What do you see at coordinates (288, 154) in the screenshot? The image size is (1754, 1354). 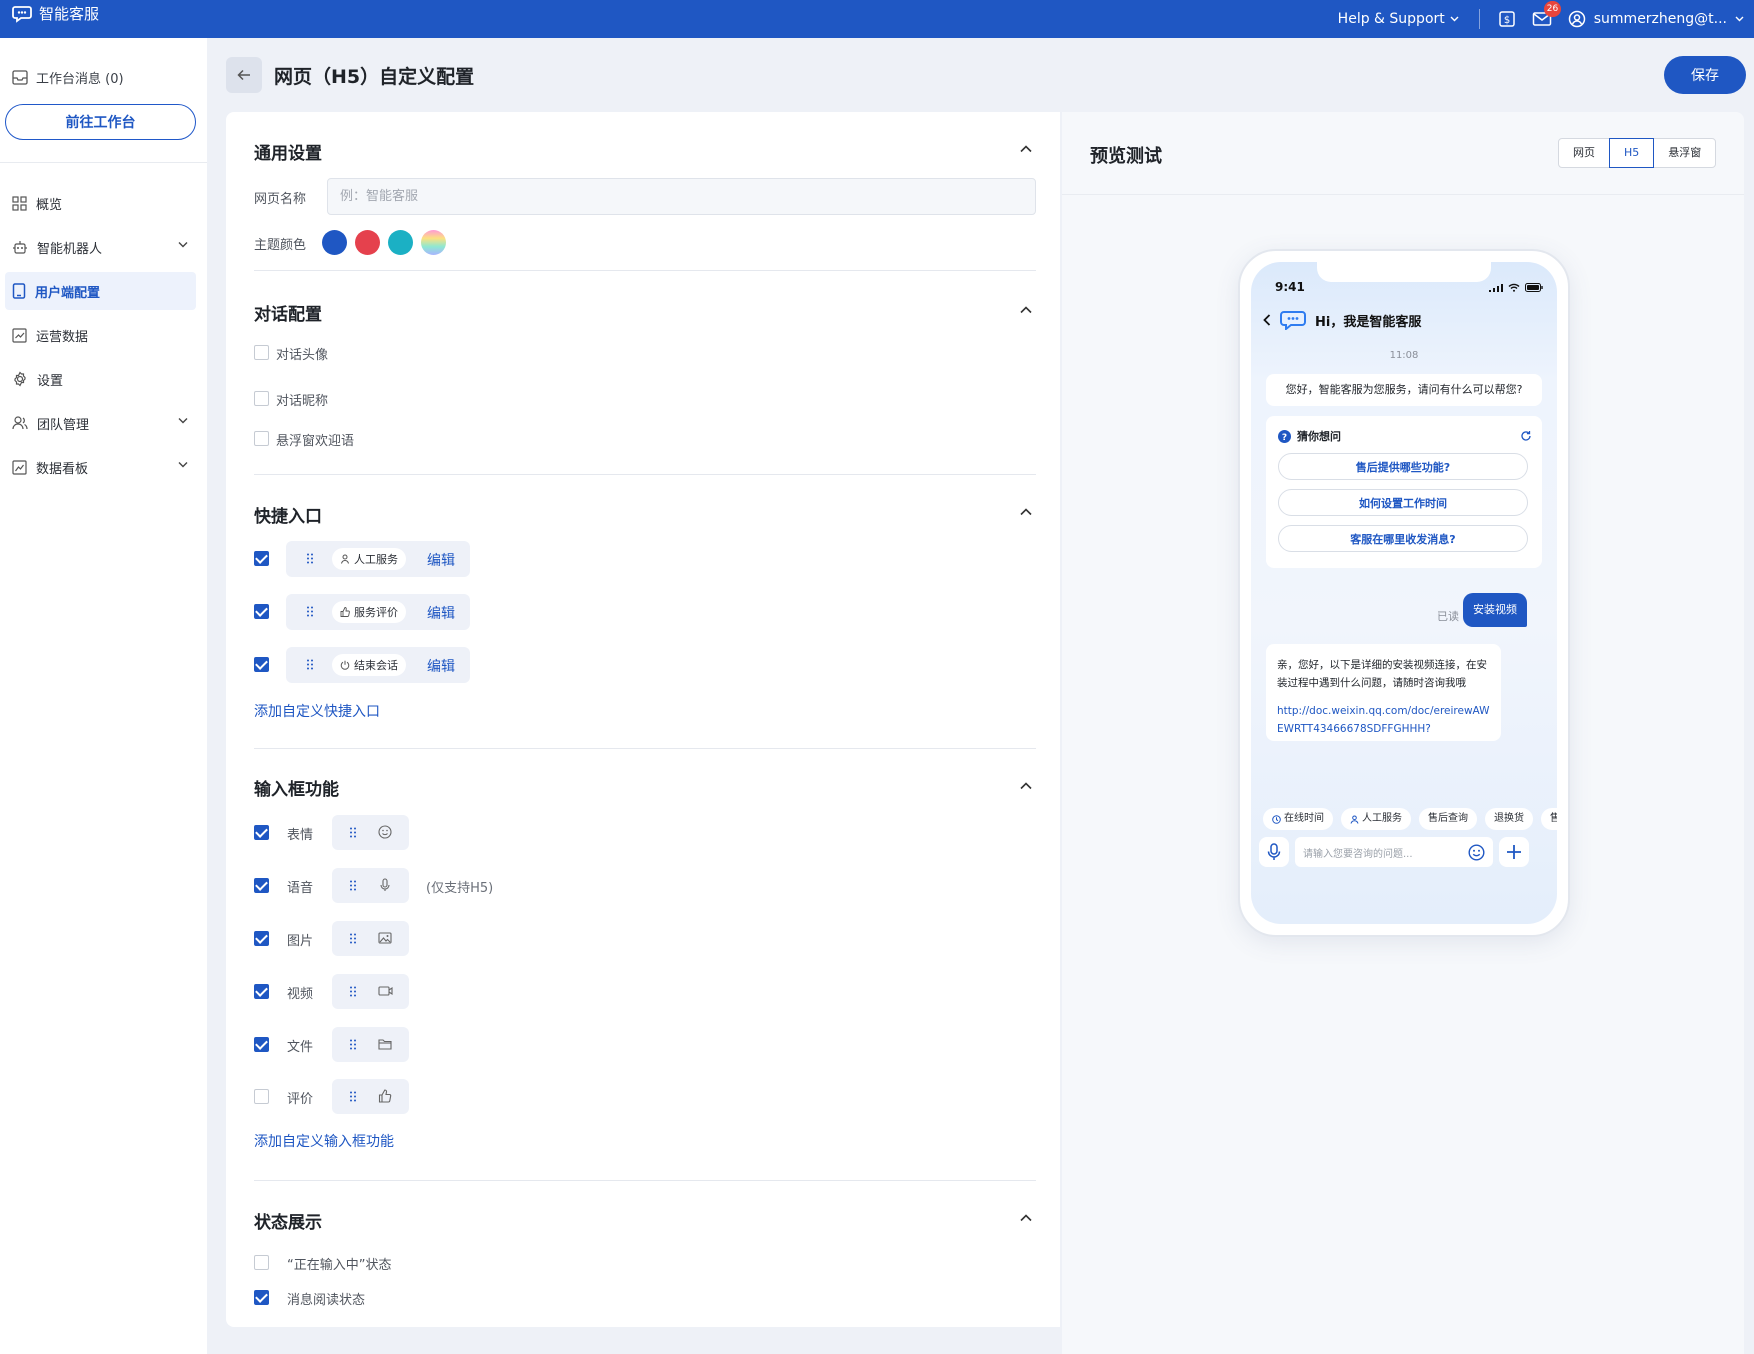 I see `section-title-general: 通用设置` at bounding box center [288, 154].